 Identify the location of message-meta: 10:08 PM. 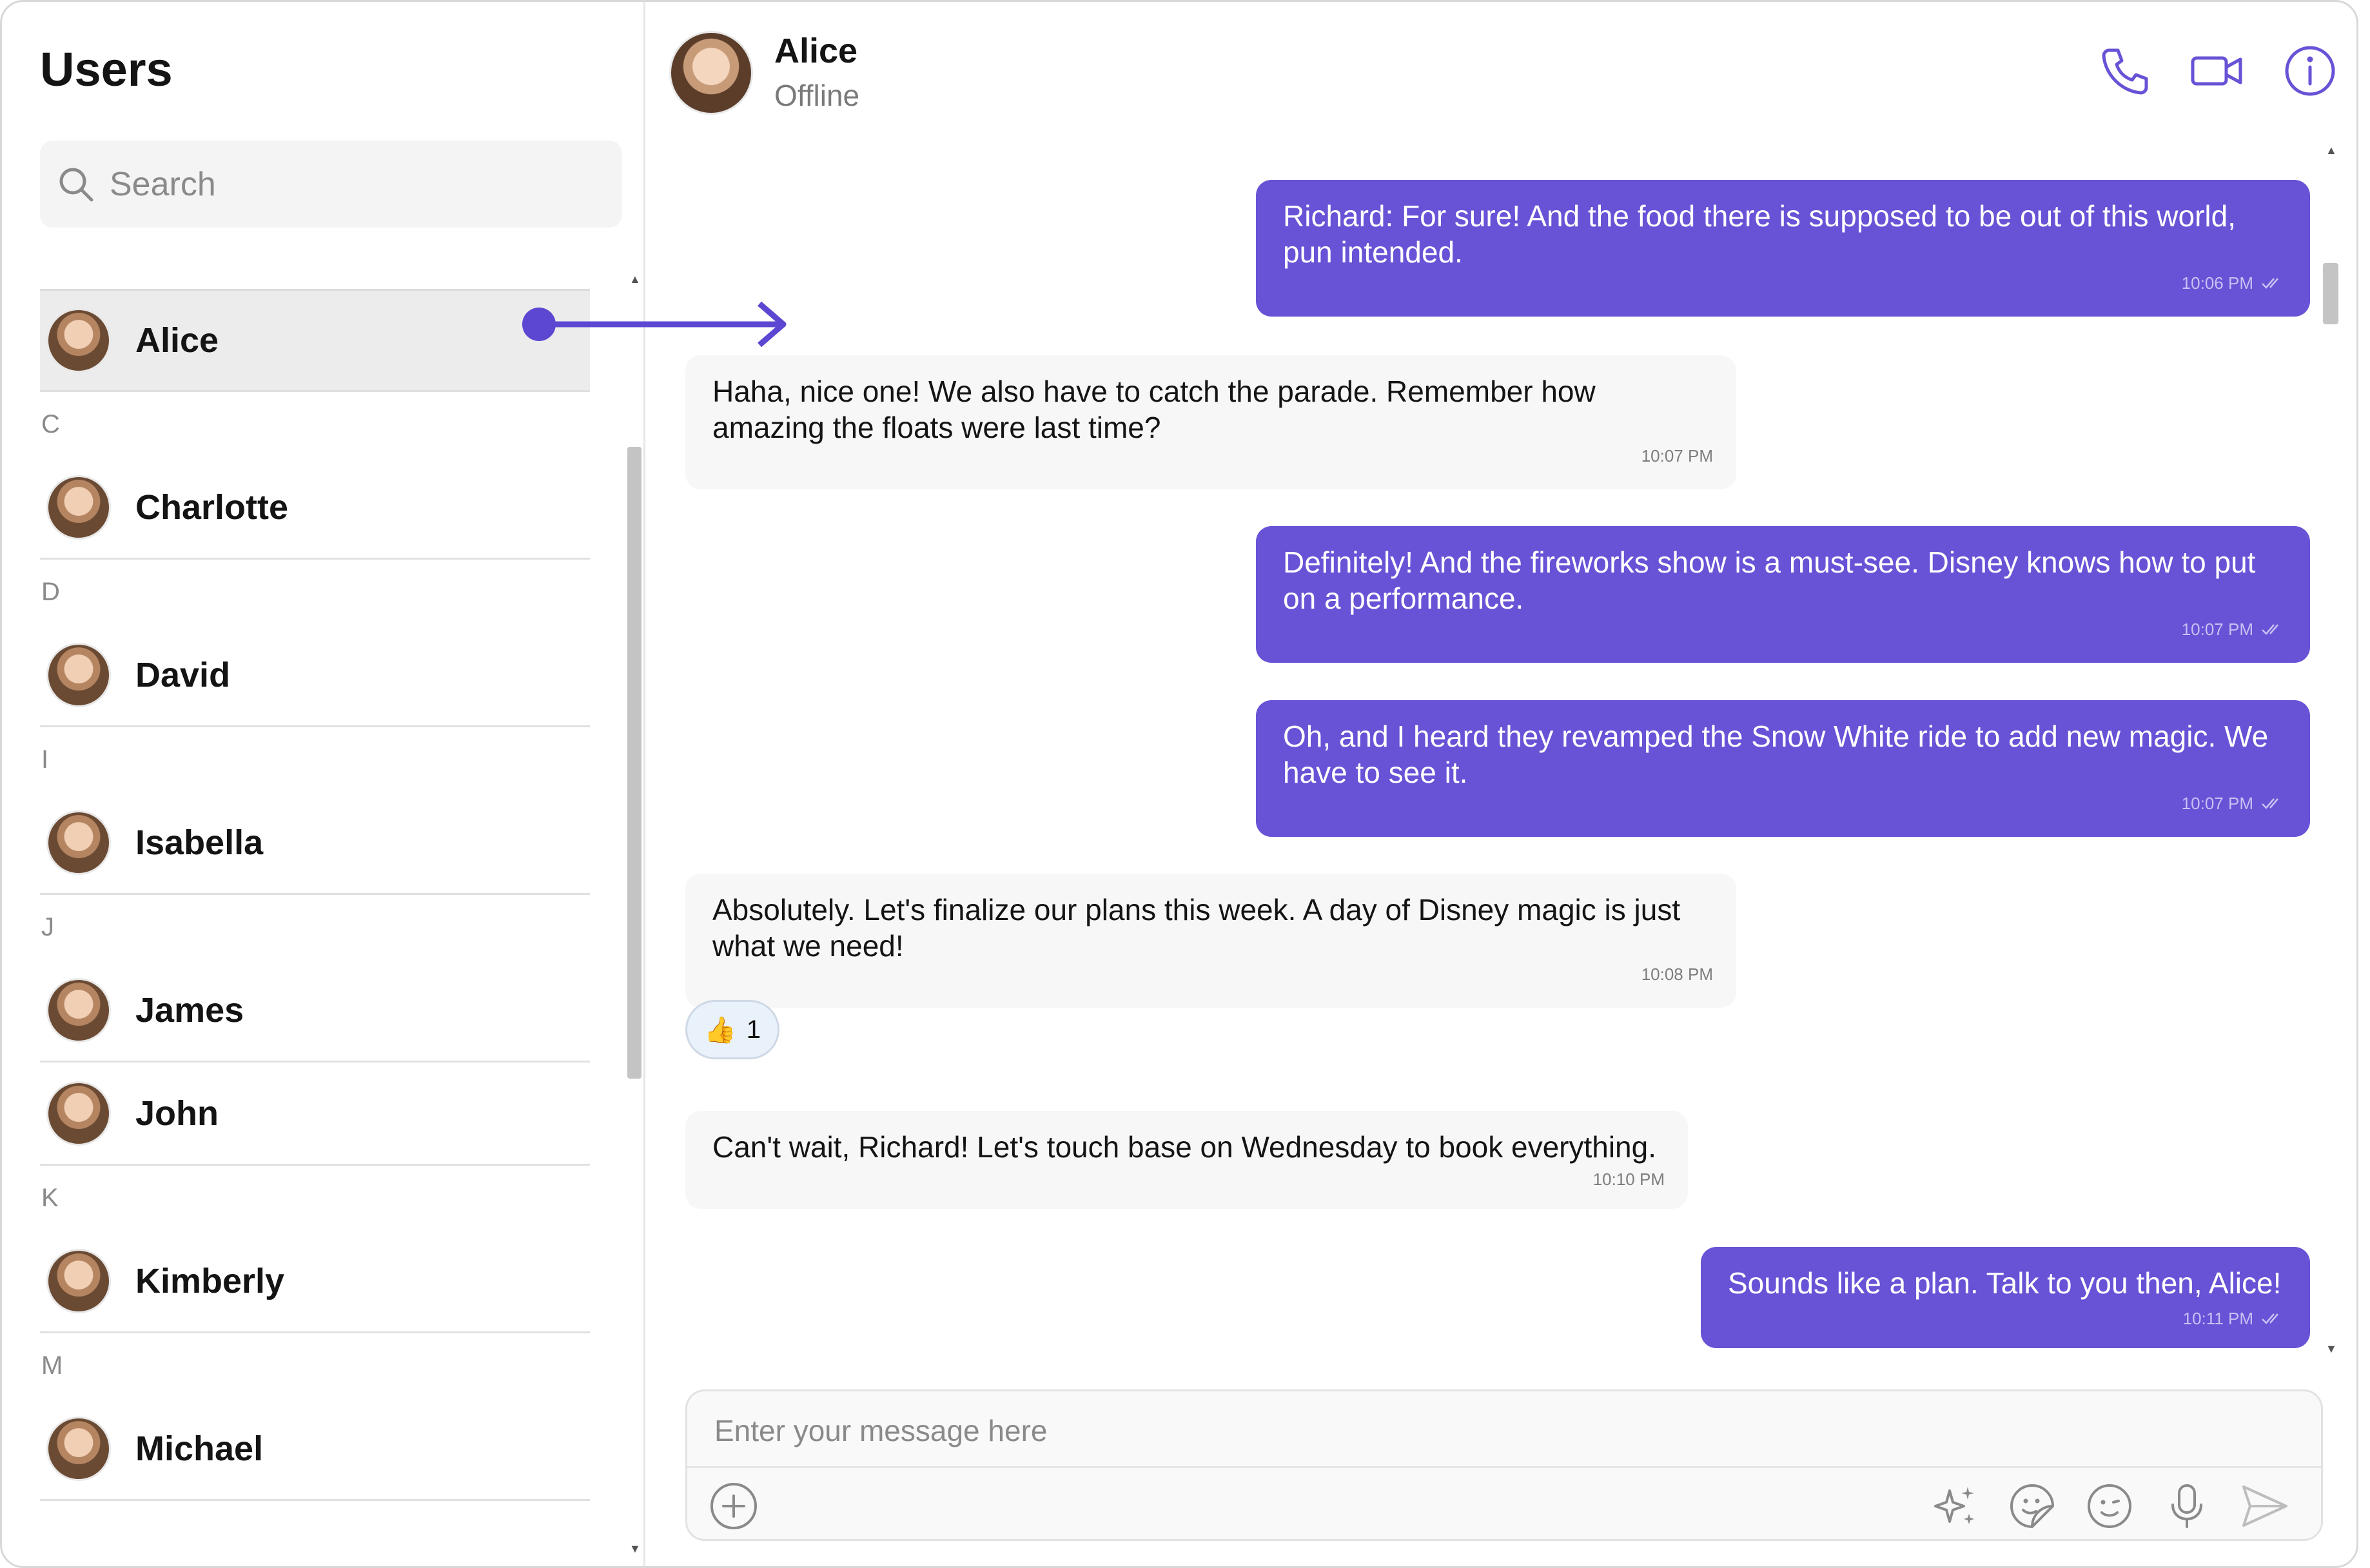
(1677, 974).